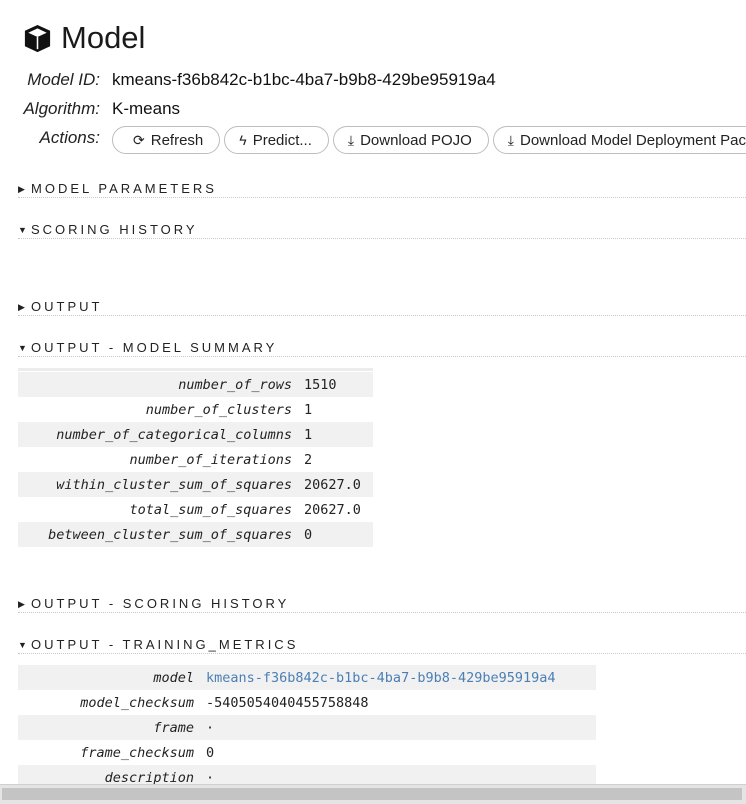 The image size is (746, 804). I want to click on row-value: -5405054040455758848, so click(287, 702).